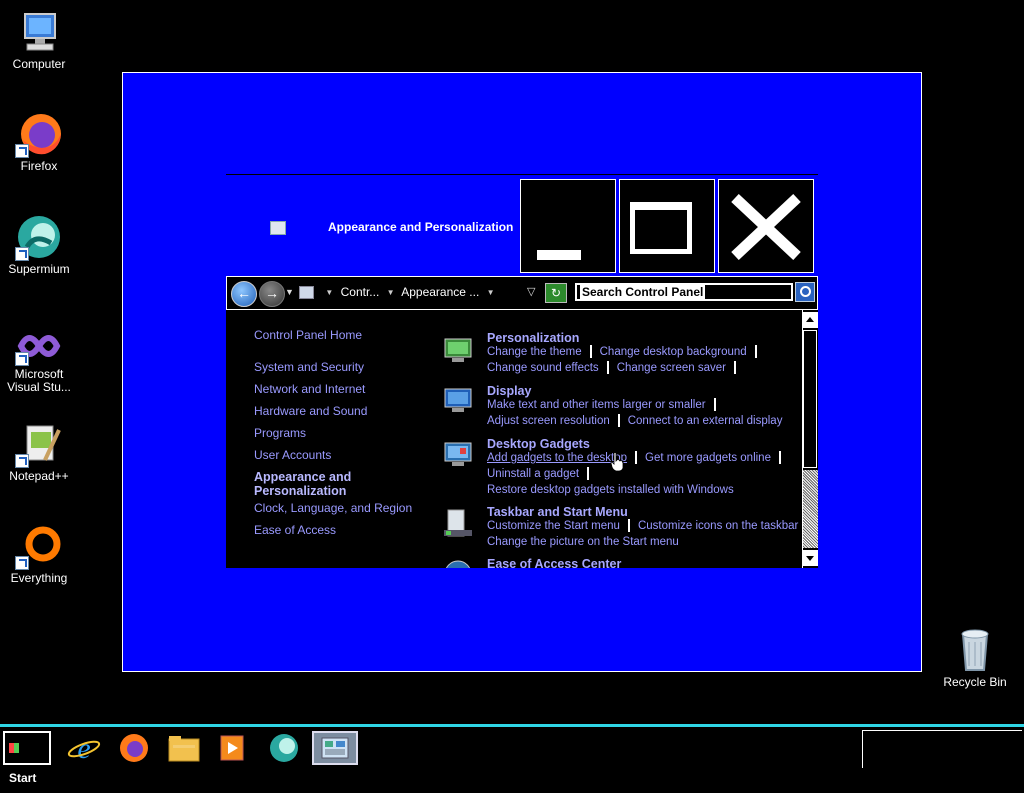 The height and width of the screenshot is (793, 1024). What do you see at coordinates (543, 368) in the screenshot?
I see `link-change-sound-effects: Change sound effects` at bounding box center [543, 368].